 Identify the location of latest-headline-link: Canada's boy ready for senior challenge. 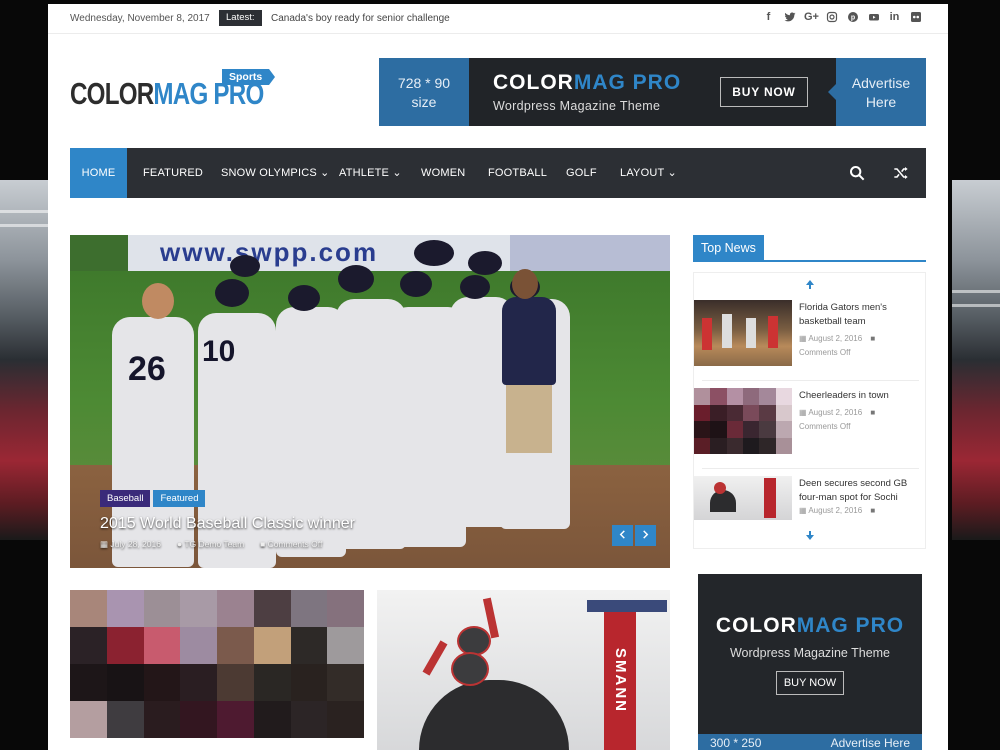
(360, 18).